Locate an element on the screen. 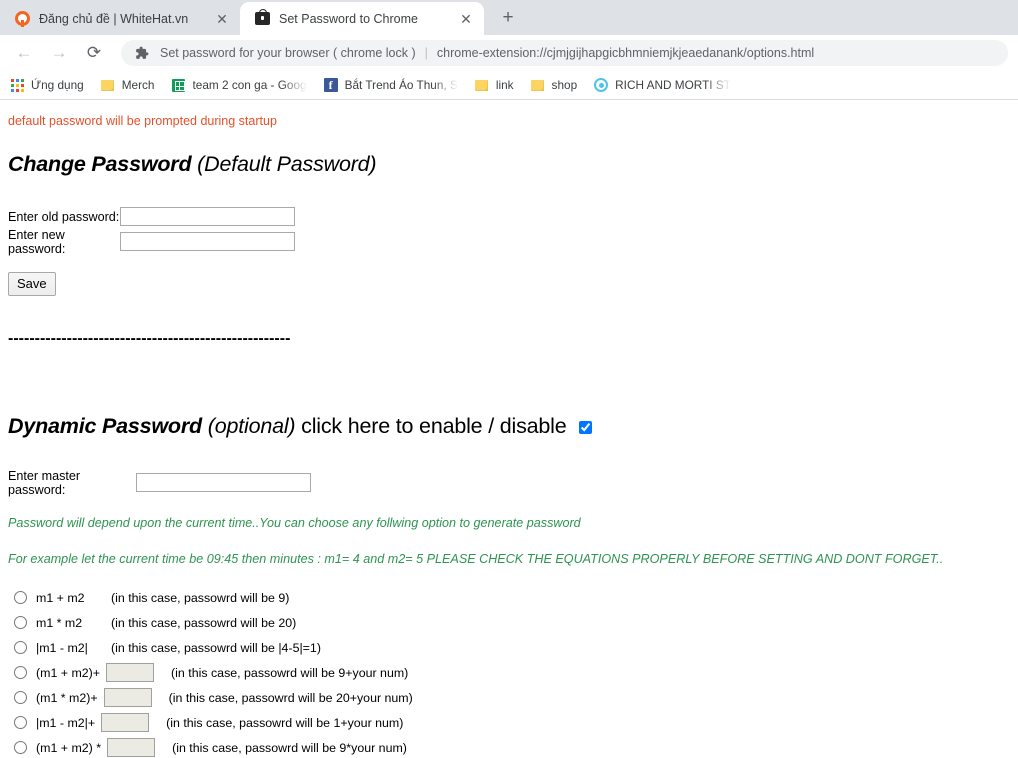  bookmark-link: link is located at coordinates (494, 85).